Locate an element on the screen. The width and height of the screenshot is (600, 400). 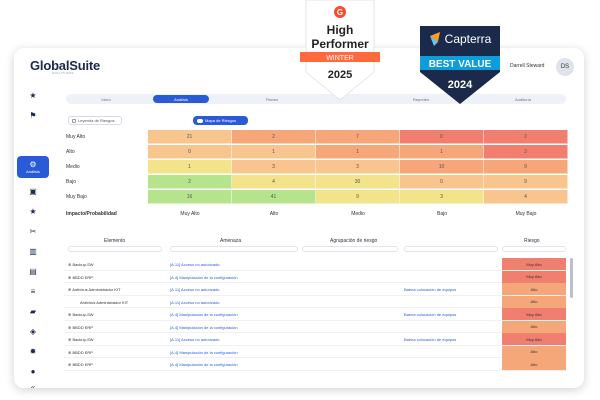
g2-season: WINTER is located at coordinates (340, 58).